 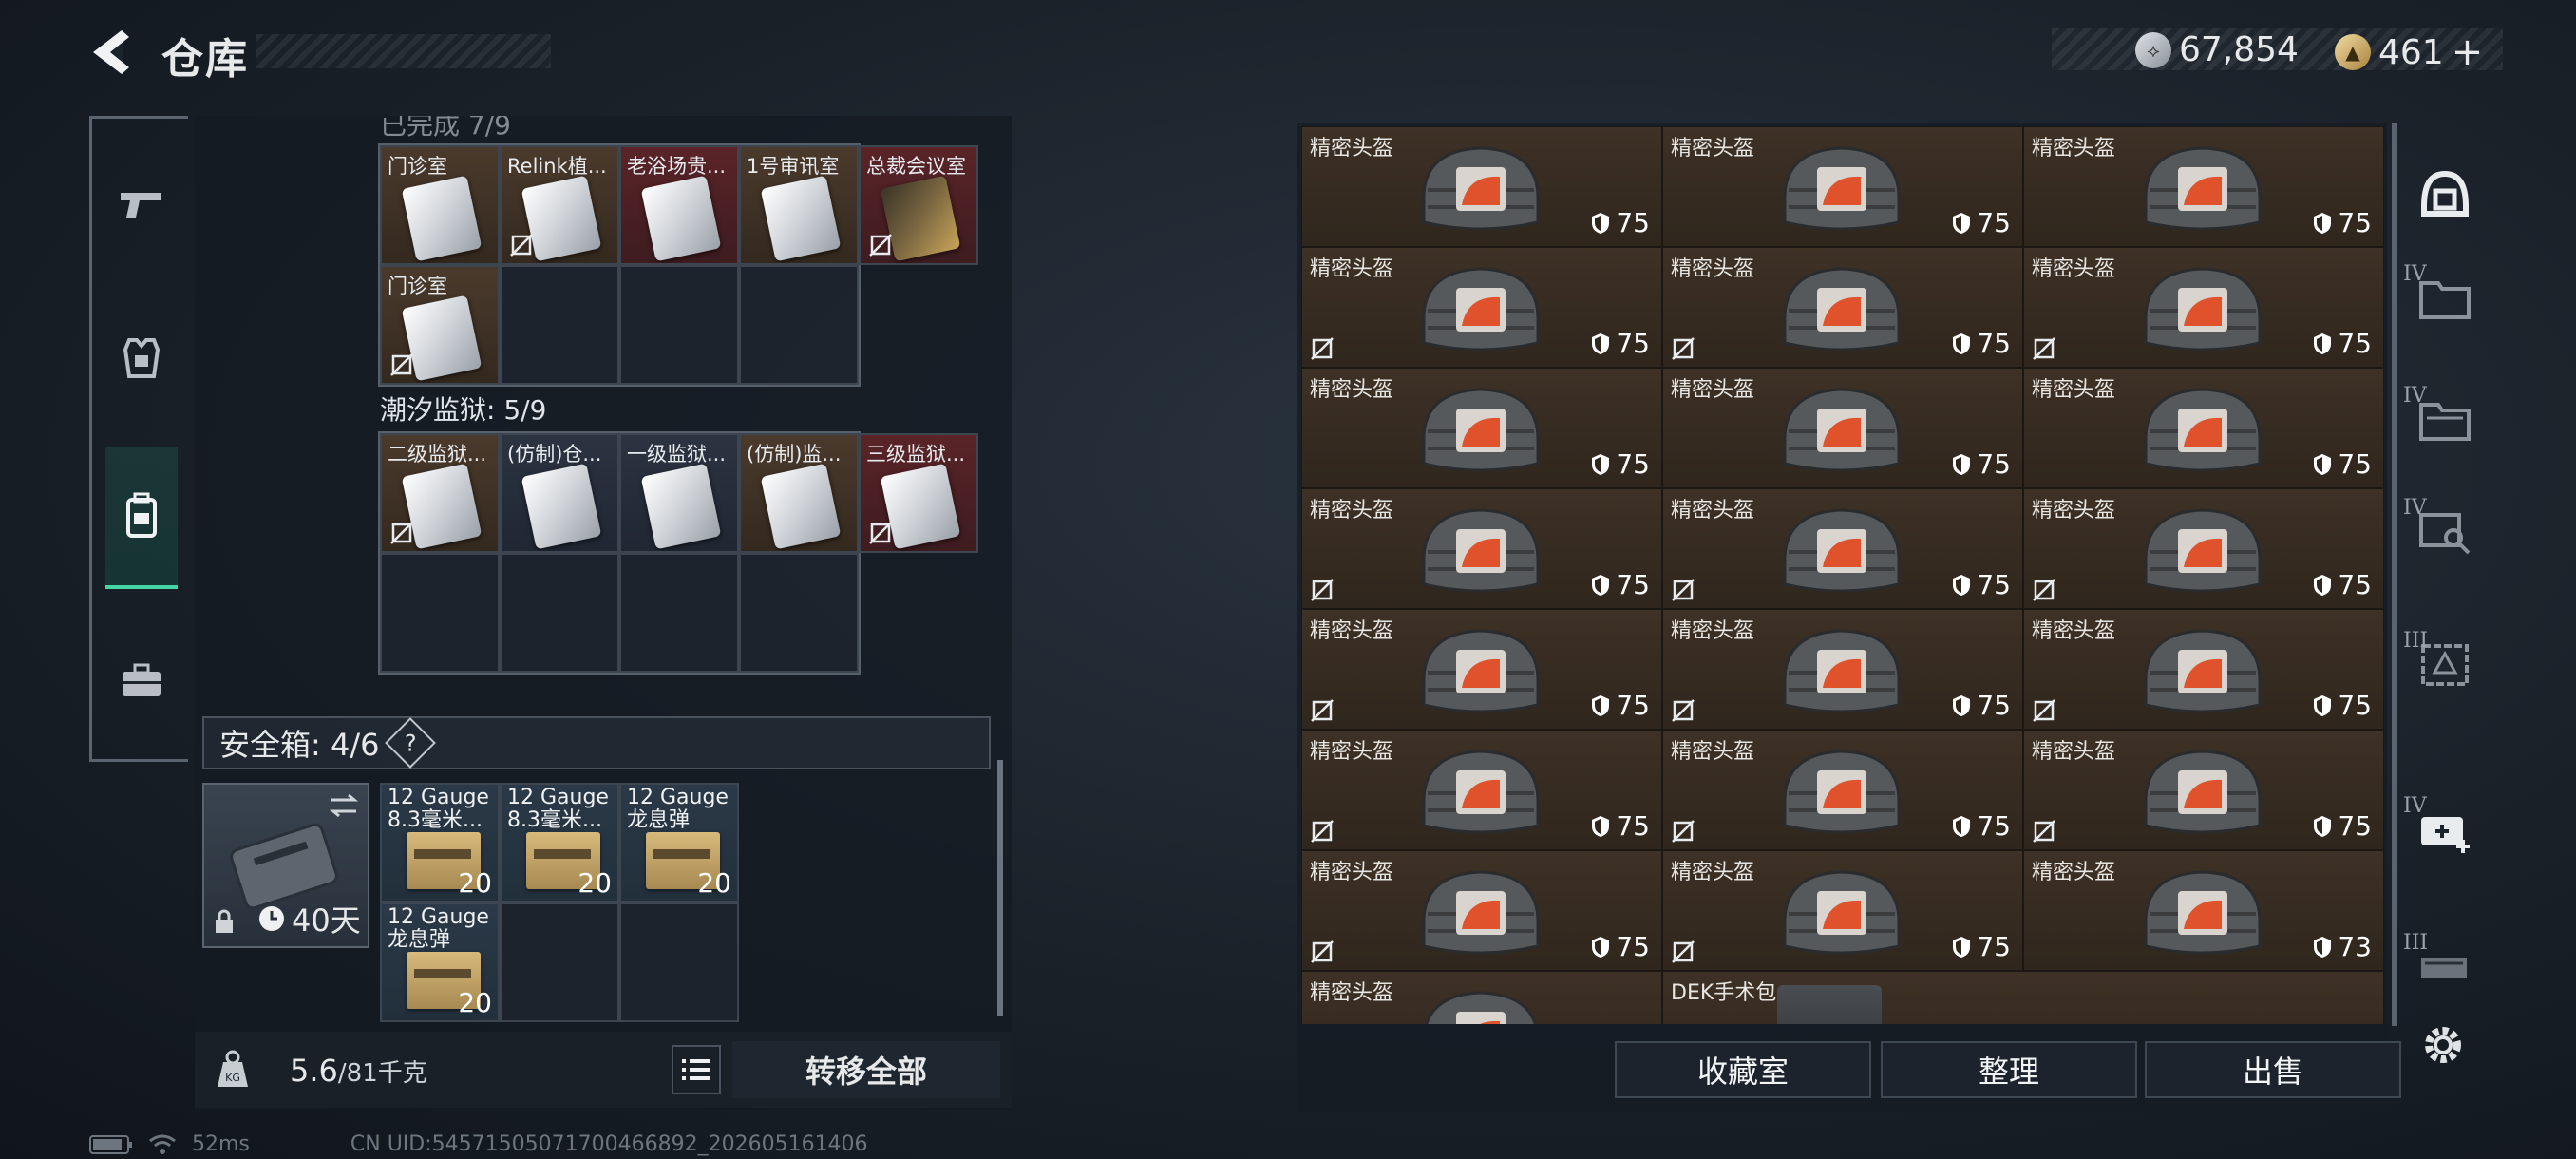 I want to click on tier-badge: IV, so click(x=2415, y=396).